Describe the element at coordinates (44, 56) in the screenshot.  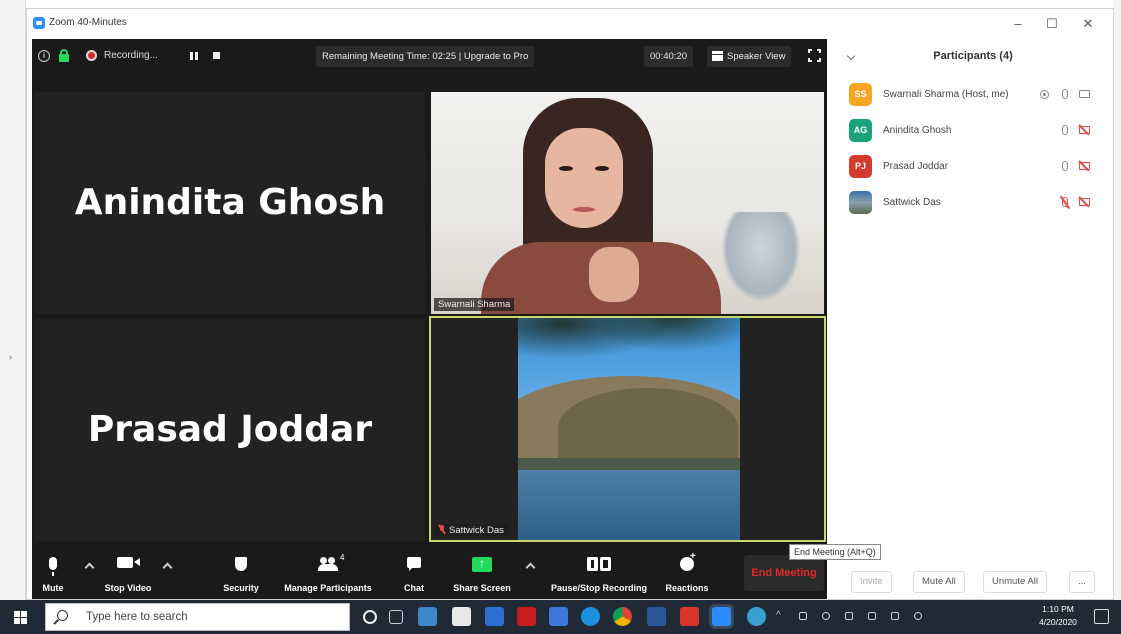
I see `meeting-info-icon: i` at that location.